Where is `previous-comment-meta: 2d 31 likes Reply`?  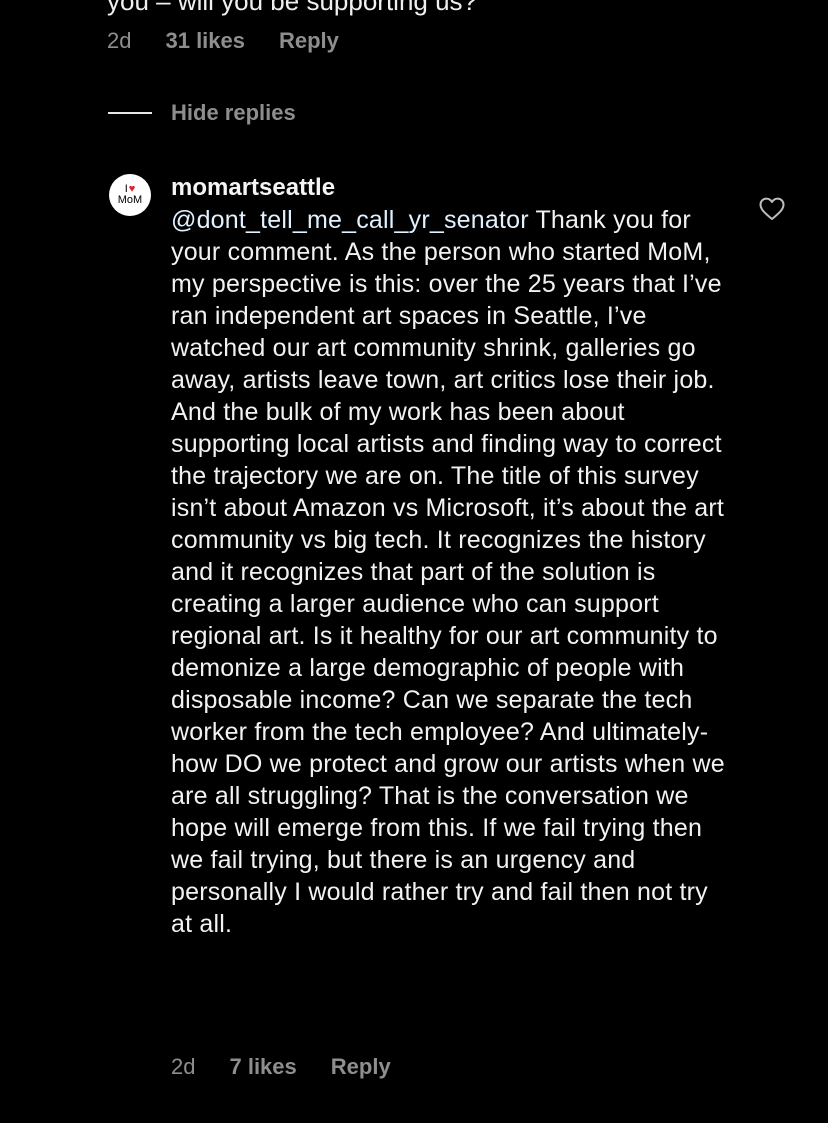
previous-comment-meta: 2d 31 likes Reply is located at coordinates (223, 41).